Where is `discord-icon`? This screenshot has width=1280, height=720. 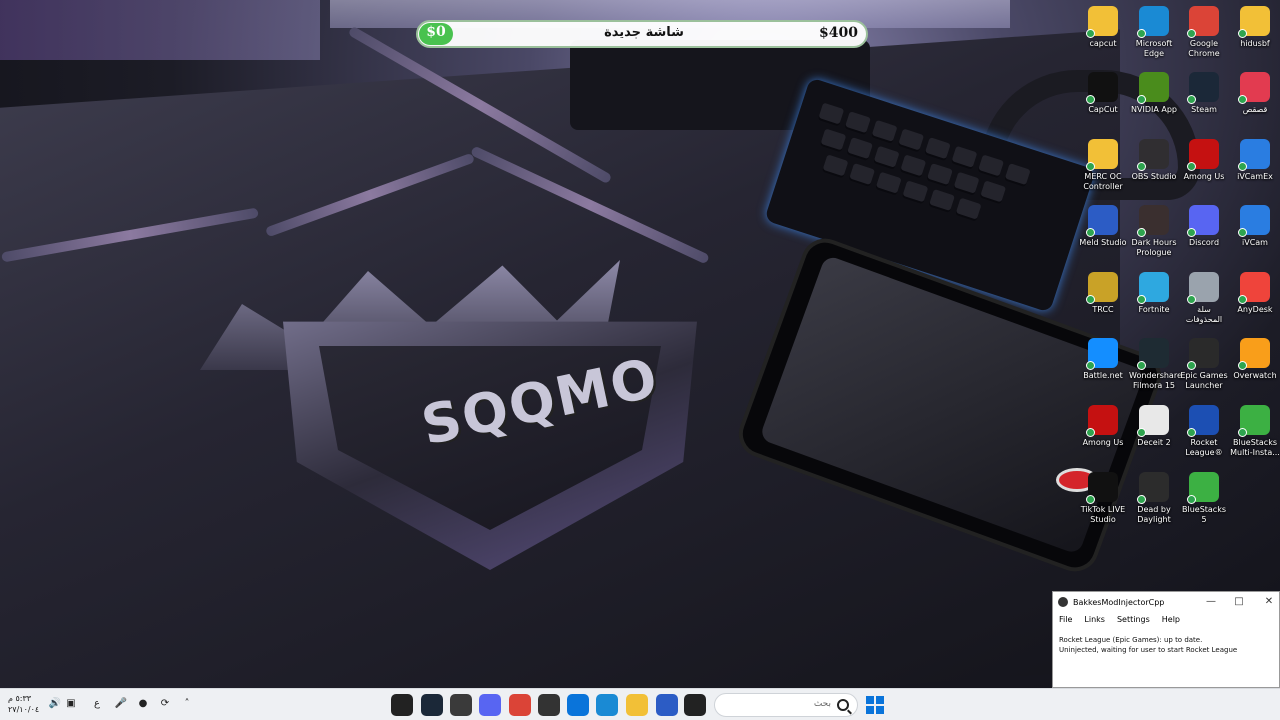
discord-icon is located at coordinates (1203, 221).